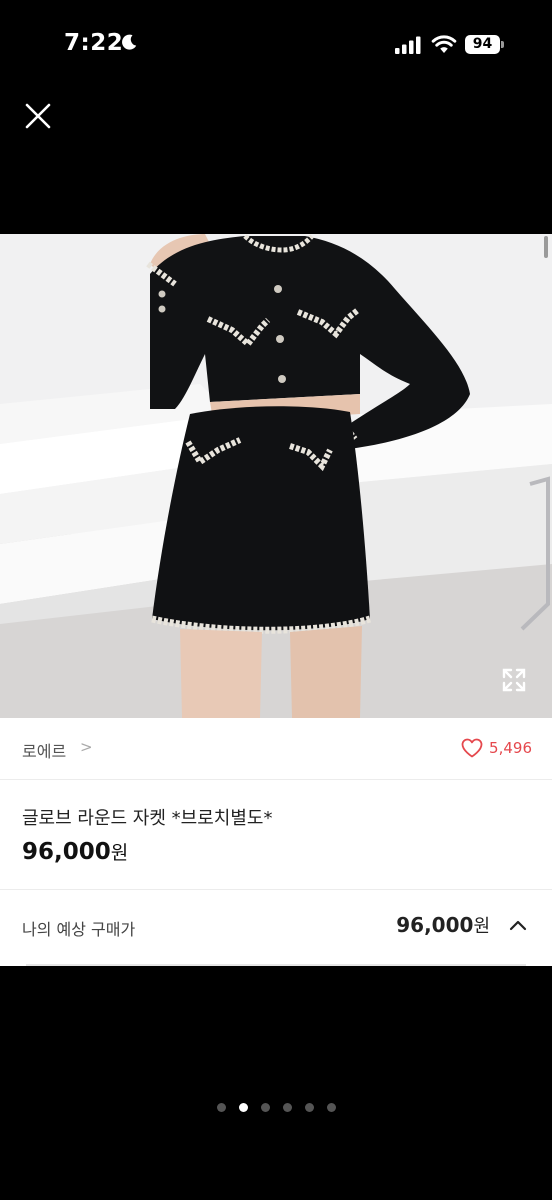 The height and width of the screenshot is (1200, 552). What do you see at coordinates (79, 929) in the screenshot?
I see `estimated-price-label: 나의 예상 구매가` at bounding box center [79, 929].